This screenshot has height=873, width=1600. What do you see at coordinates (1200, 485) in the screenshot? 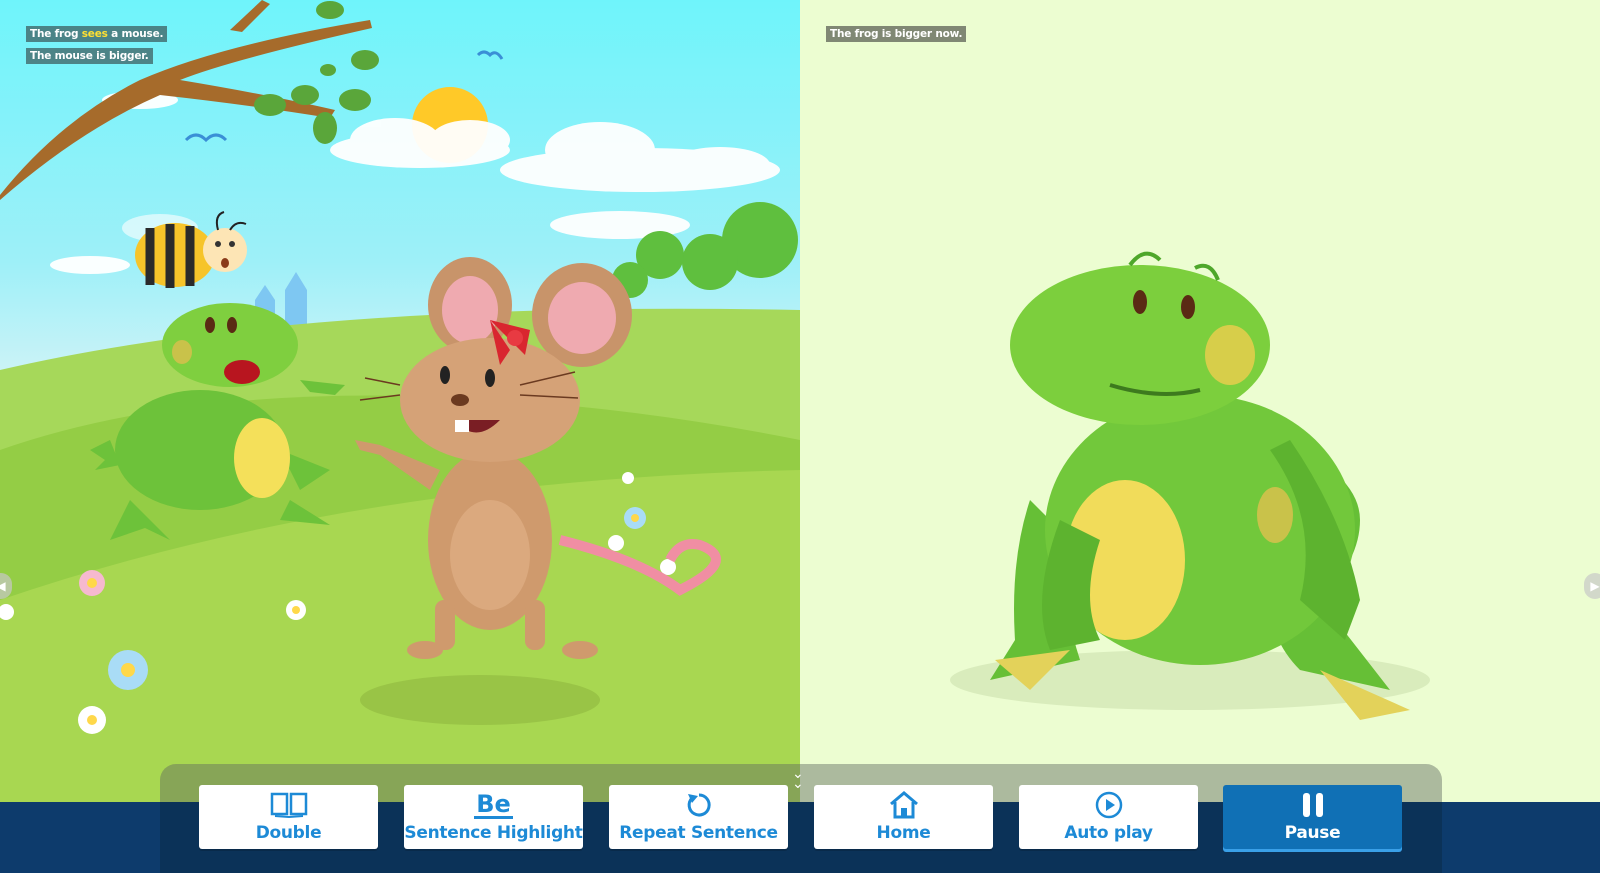
I see `big-frog-character` at bounding box center [1200, 485].